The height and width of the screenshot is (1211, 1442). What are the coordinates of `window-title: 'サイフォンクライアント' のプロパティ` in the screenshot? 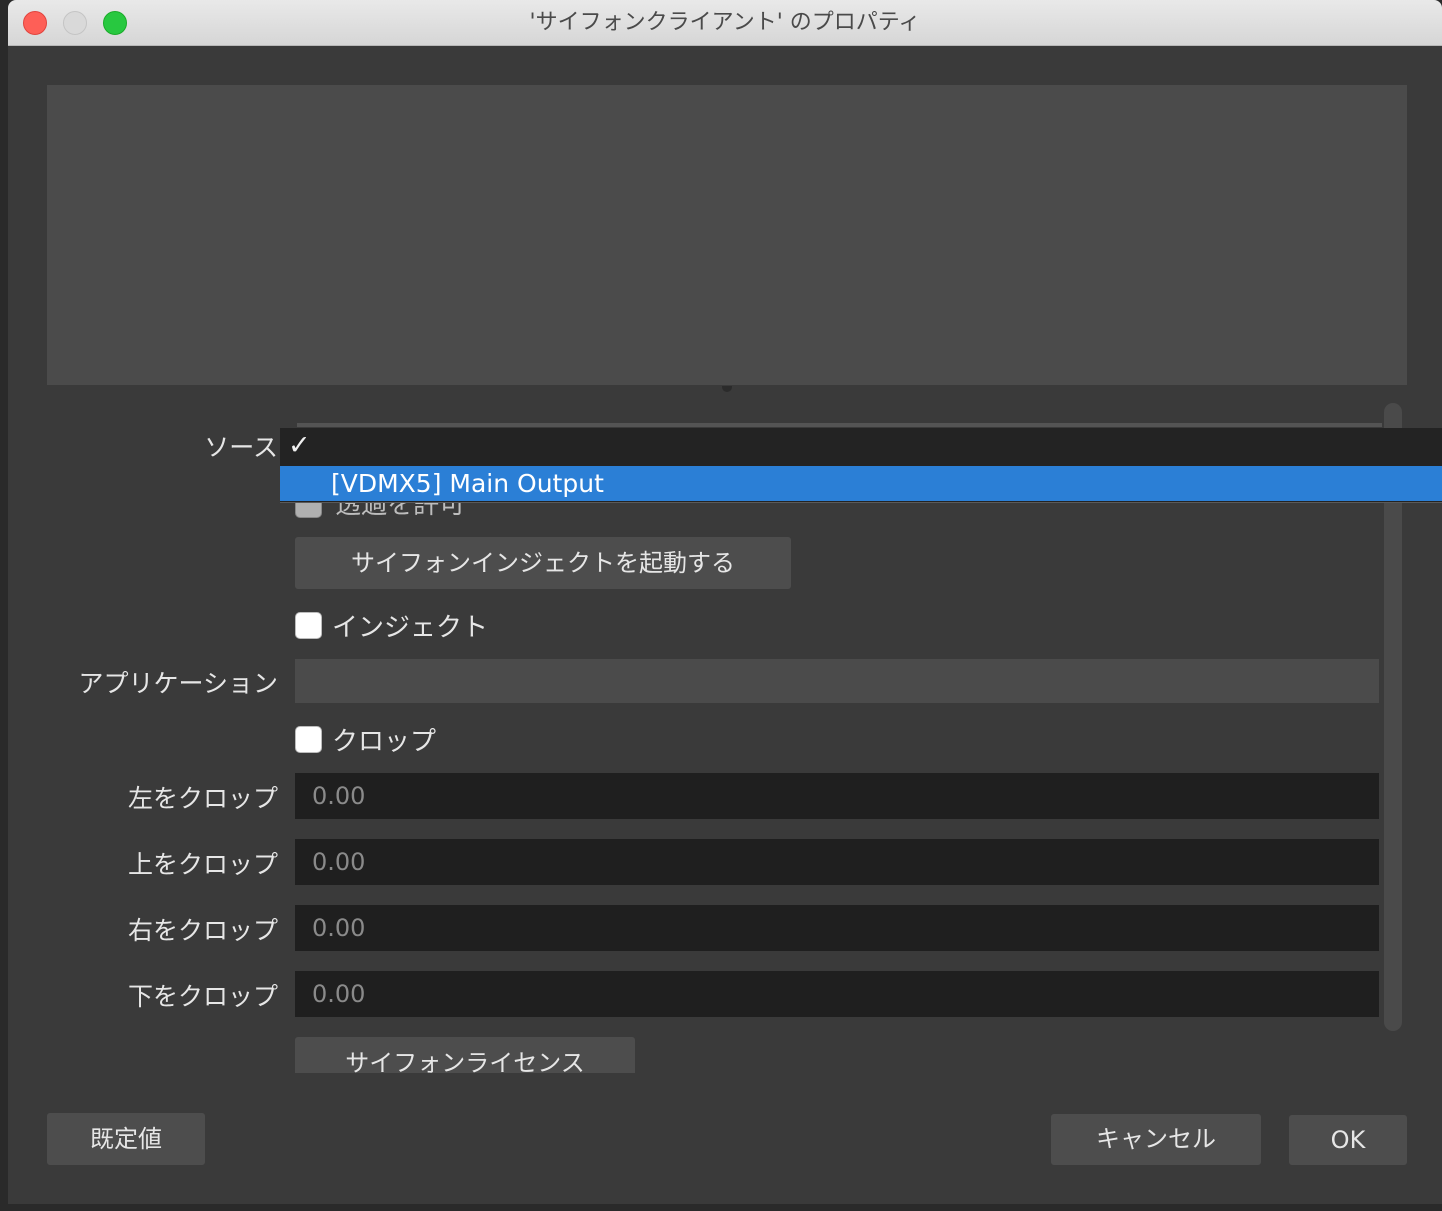 It's located at (725, 22).